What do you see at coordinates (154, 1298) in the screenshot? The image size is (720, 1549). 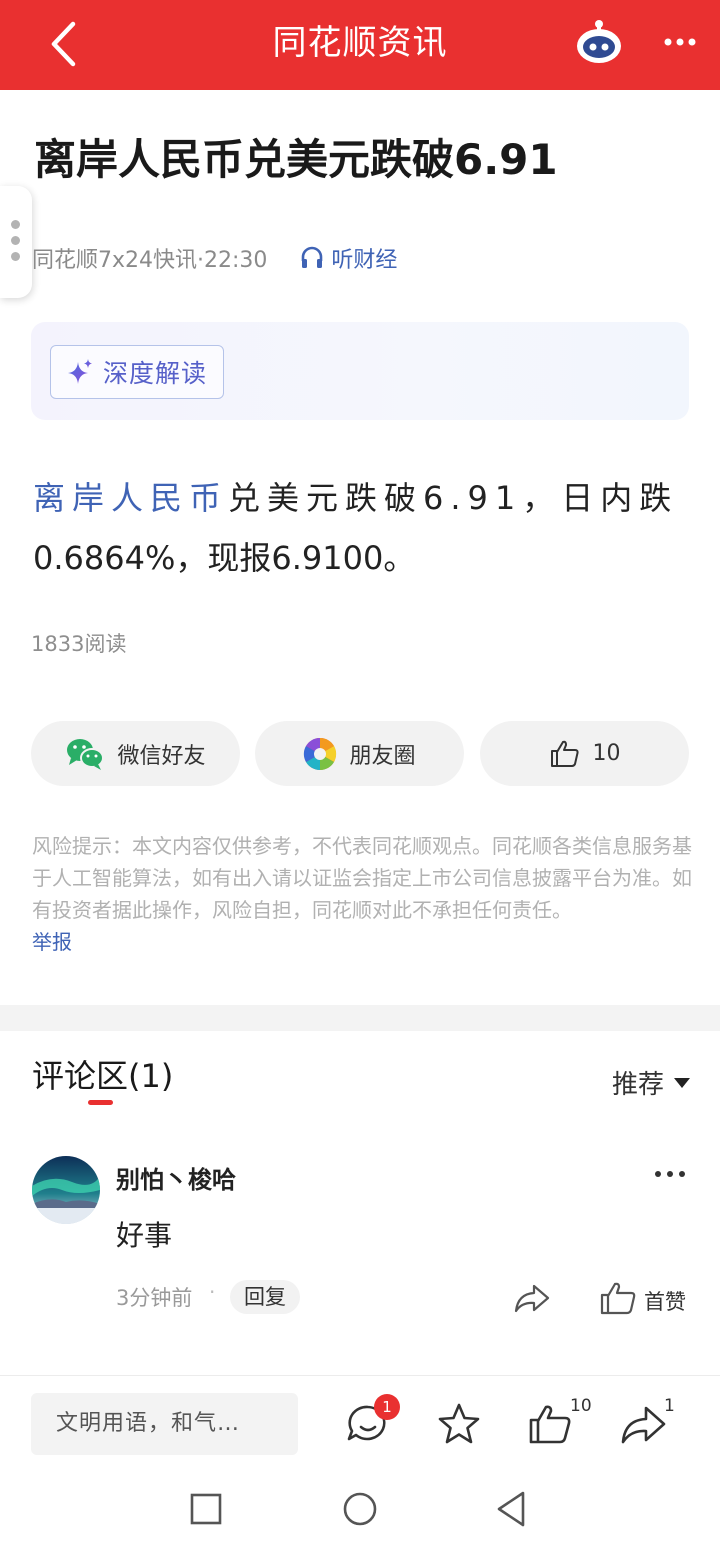 I see `comment-time: 3分钟前` at bounding box center [154, 1298].